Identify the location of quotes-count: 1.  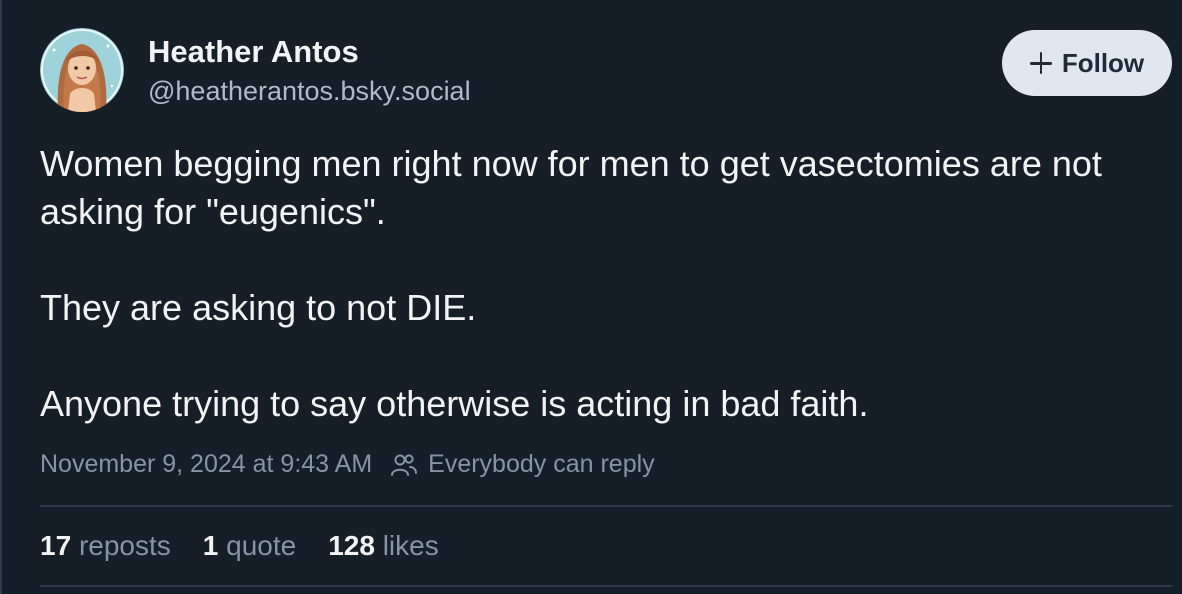
(210, 545).